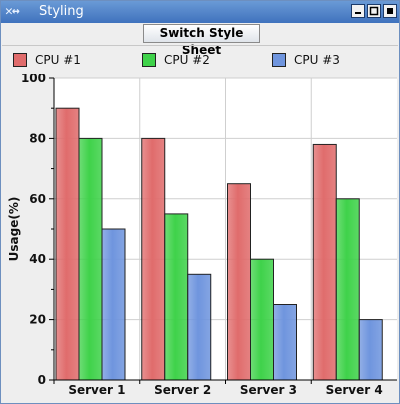  What do you see at coordinates (33, 79) in the screenshot?
I see `y-tick-label: 100` at bounding box center [33, 79].